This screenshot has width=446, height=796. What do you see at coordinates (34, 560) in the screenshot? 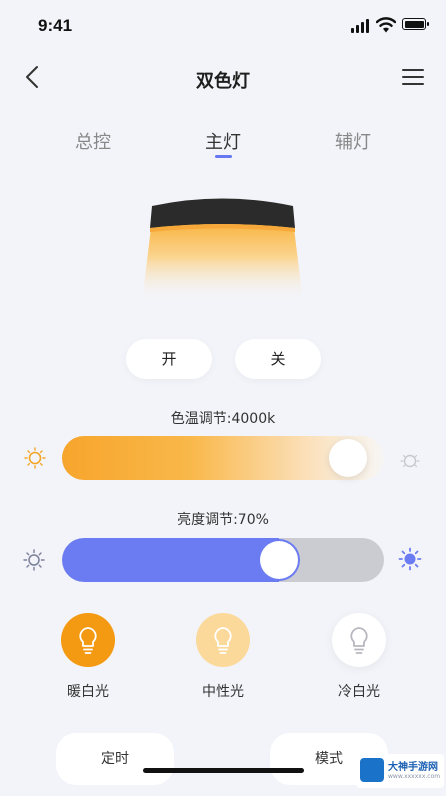
I see `brightness-low-icon` at bounding box center [34, 560].